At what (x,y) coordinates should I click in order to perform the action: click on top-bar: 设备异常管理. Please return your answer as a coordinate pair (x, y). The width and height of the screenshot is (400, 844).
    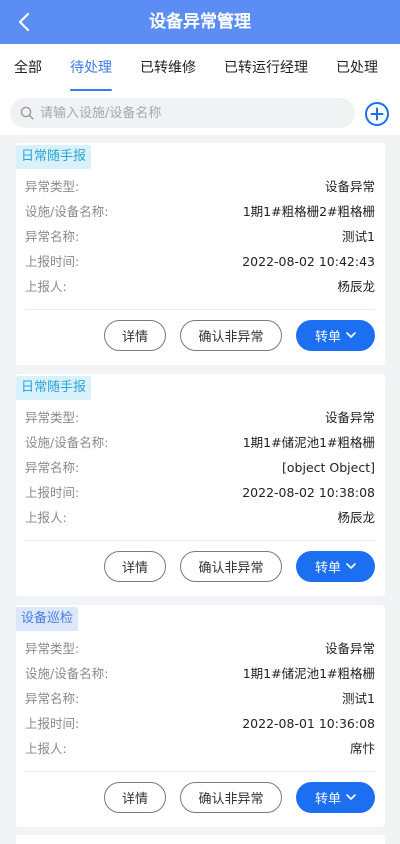
    Looking at the image, I should click on (200, 22).